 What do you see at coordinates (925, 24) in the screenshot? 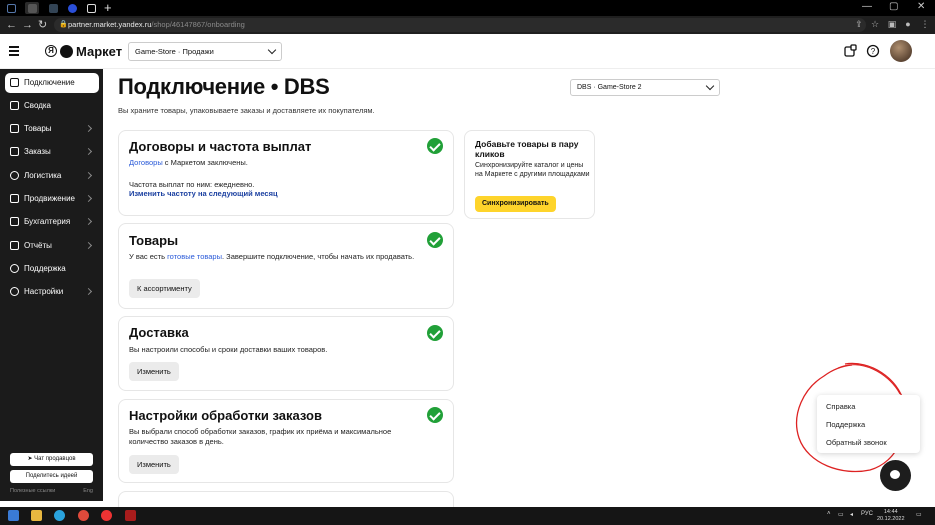
I see `browser-menu-icon: ⋮` at bounding box center [925, 24].